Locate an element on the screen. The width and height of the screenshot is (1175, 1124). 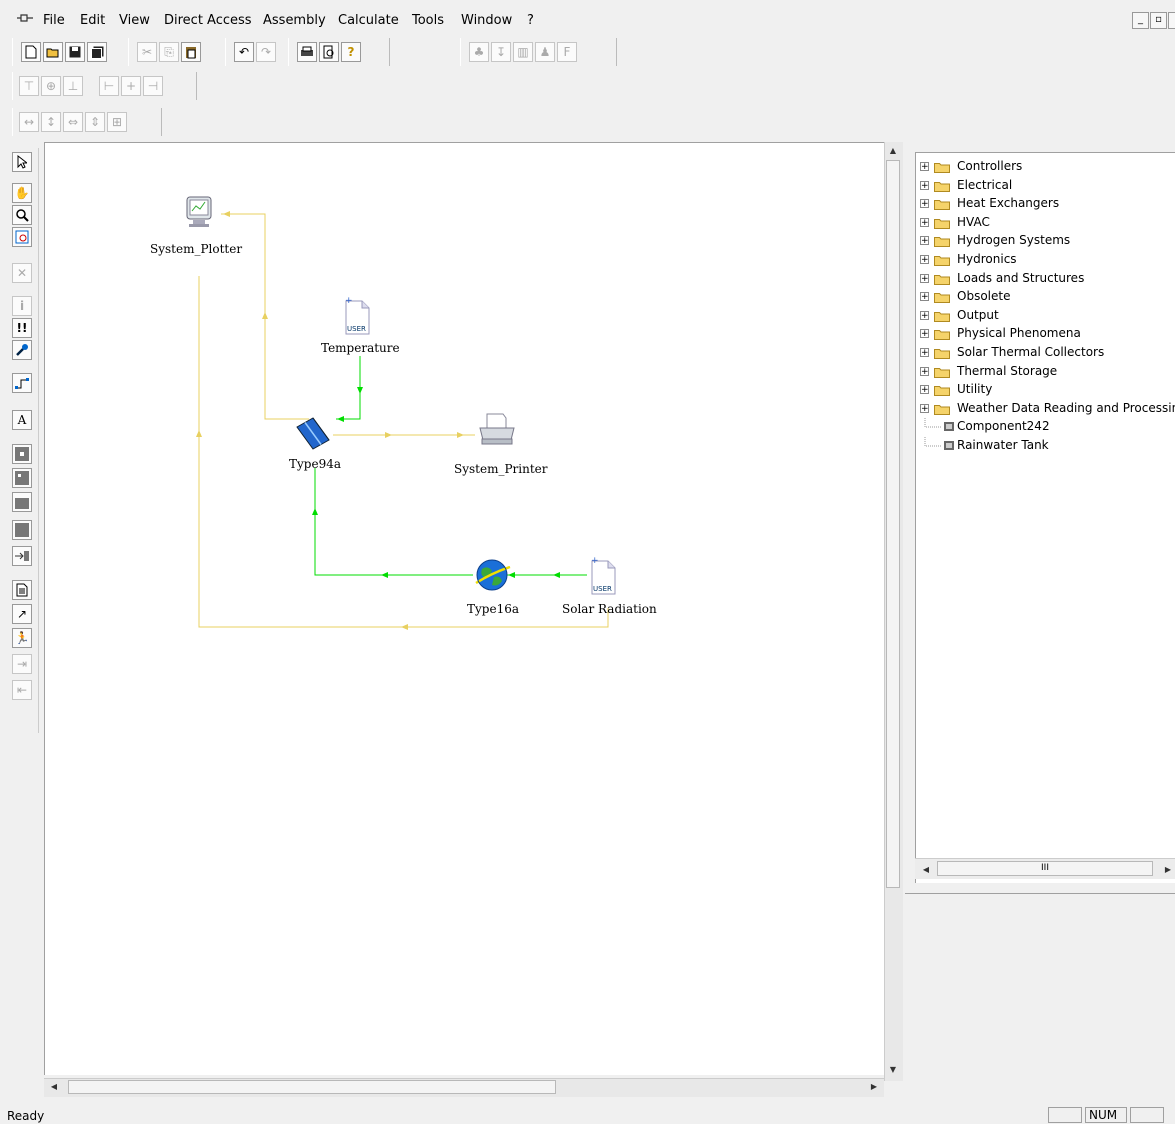
print-preview-icon is located at coordinates (329, 52).